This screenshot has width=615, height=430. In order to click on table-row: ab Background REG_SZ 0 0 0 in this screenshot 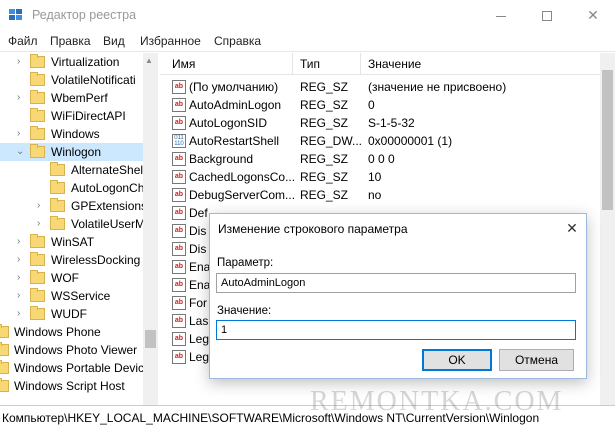, I will do `click(380, 159)`.